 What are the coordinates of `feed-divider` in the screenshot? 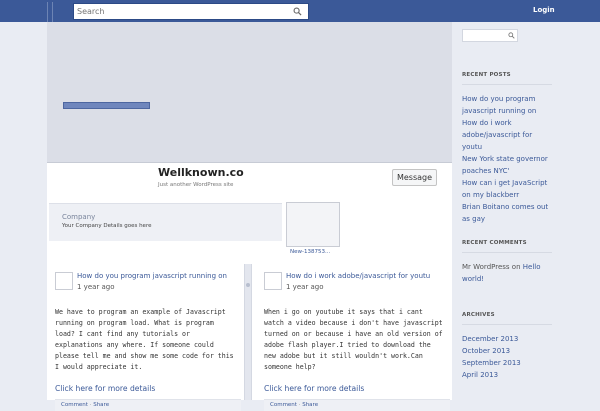 It's located at (248, 332).